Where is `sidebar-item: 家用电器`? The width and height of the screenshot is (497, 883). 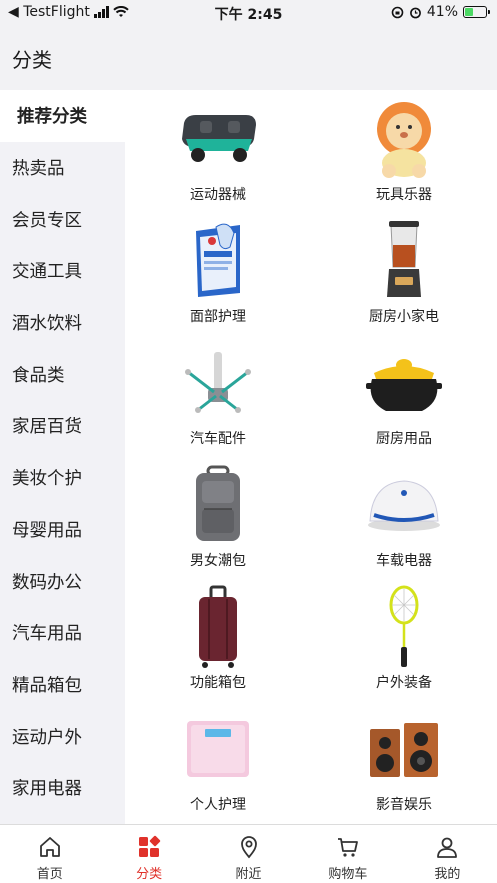 sidebar-item: 家用电器 is located at coordinates (62, 788).